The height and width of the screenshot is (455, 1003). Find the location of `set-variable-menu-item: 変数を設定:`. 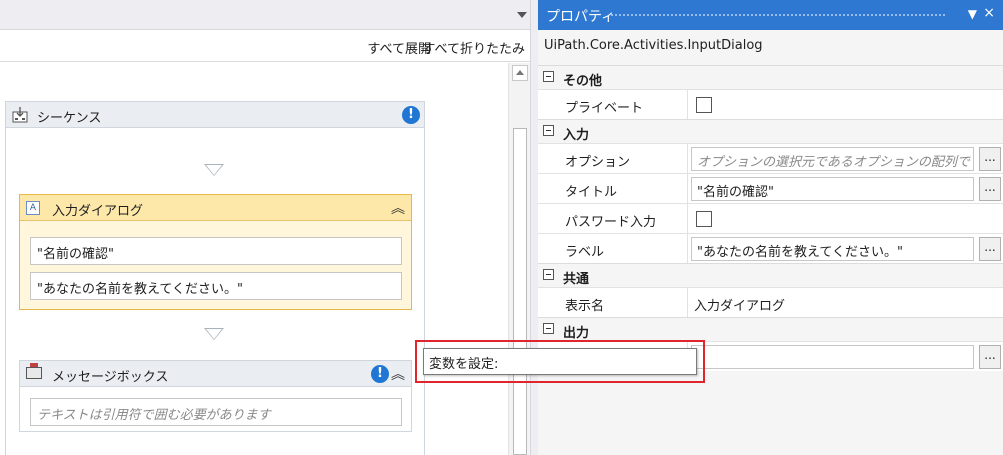

set-variable-menu-item: 変数を設定: is located at coordinates (560, 361).